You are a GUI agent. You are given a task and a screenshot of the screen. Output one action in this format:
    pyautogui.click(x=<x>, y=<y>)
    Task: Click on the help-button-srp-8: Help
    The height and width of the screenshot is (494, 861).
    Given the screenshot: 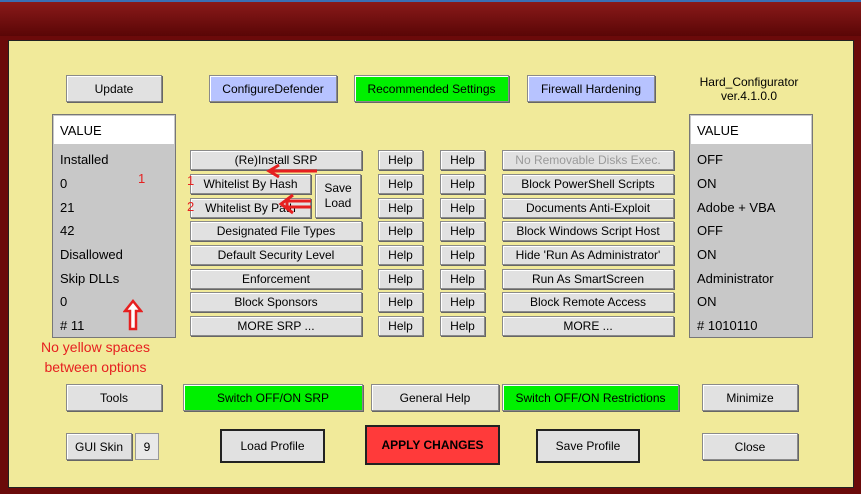 What is the action you would take?
    pyautogui.click(x=400, y=326)
    